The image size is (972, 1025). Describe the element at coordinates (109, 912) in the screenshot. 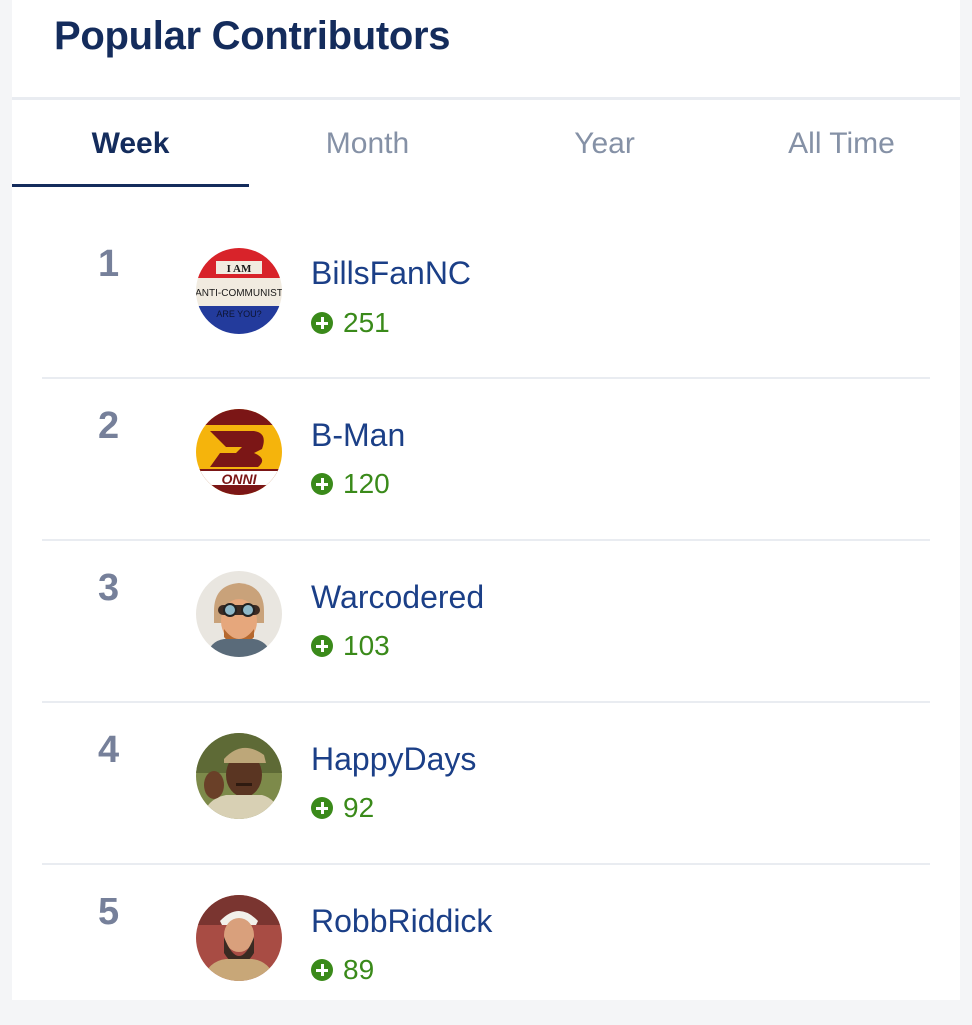

I see `rank-number: 5` at that location.